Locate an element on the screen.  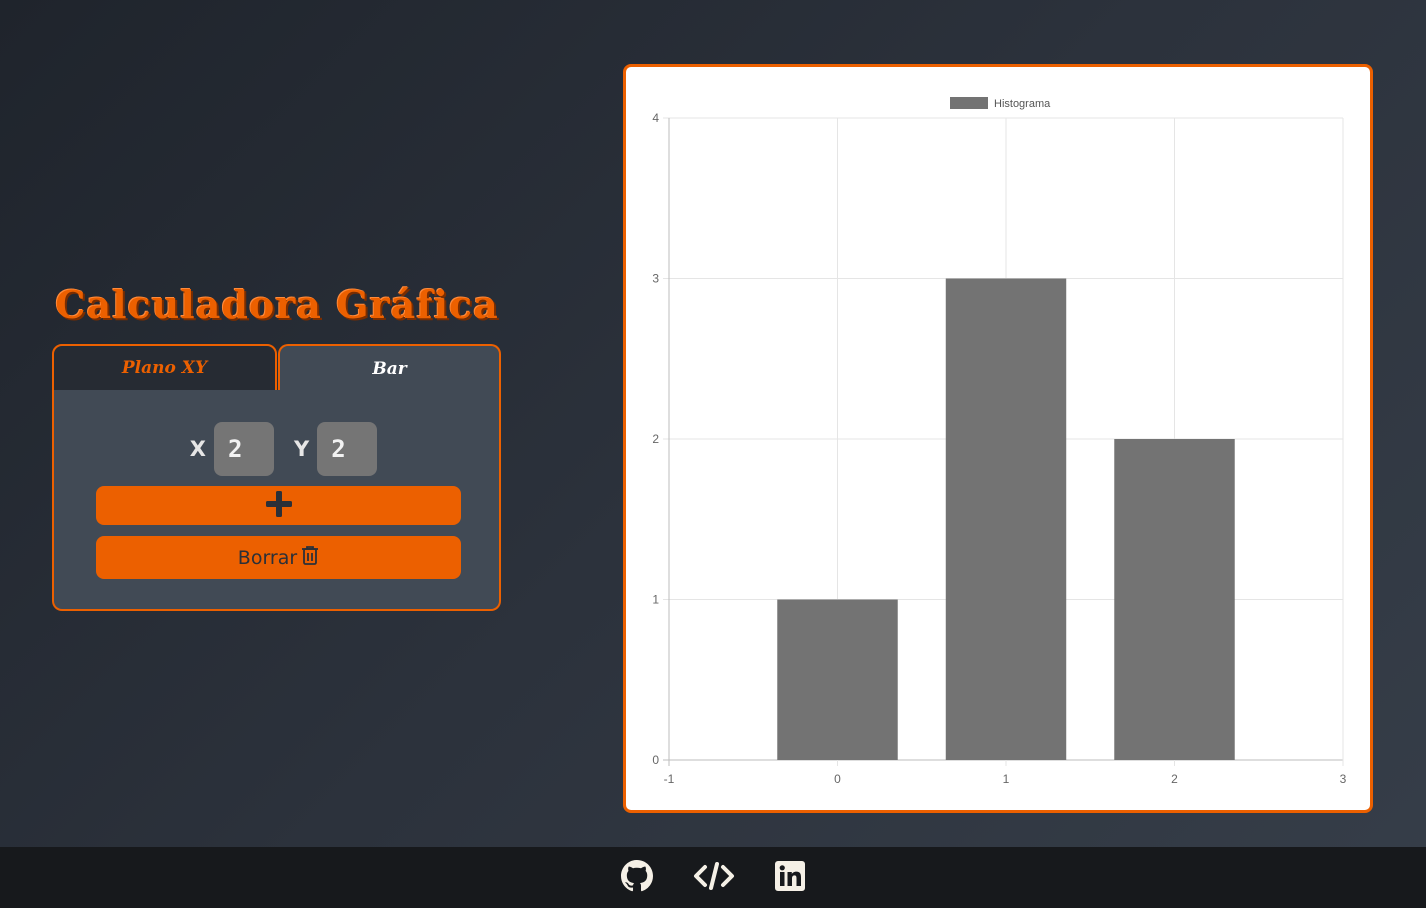
linkedin-icon is located at coordinates (790, 877).